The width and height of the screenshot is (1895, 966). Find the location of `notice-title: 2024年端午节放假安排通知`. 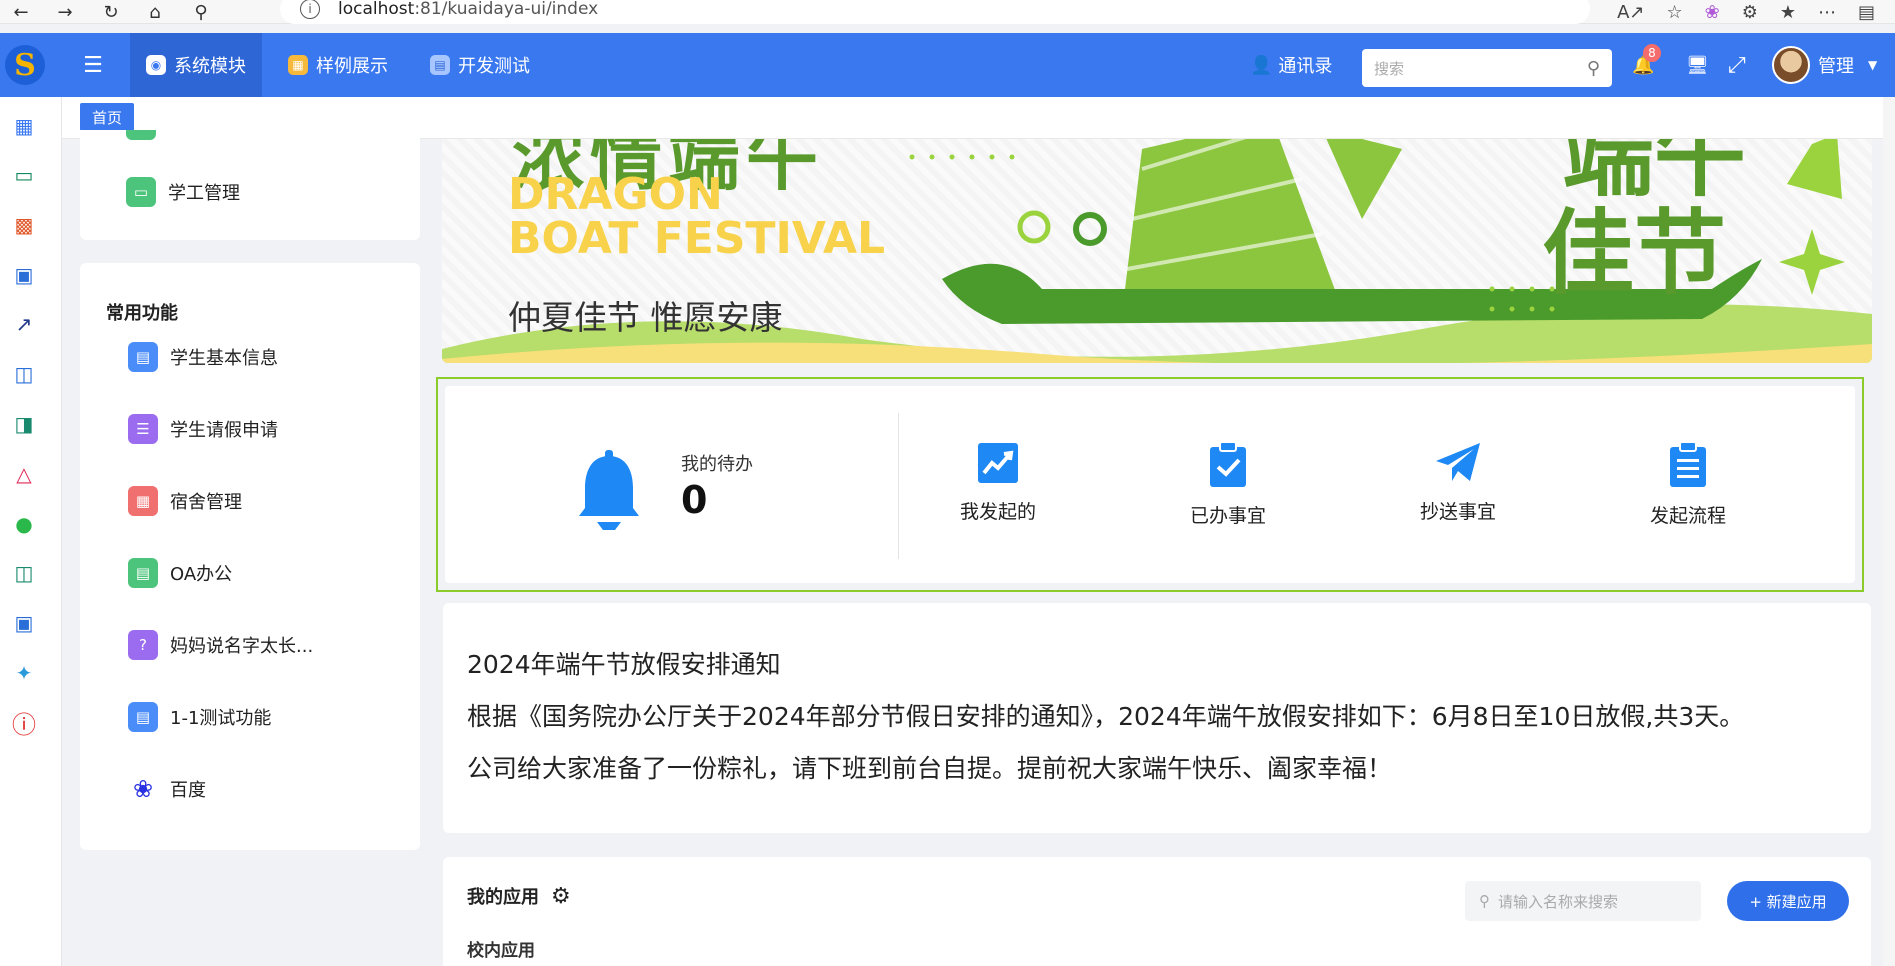

notice-title: 2024年端午节放假安排通知 is located at coordinates (624, 664).